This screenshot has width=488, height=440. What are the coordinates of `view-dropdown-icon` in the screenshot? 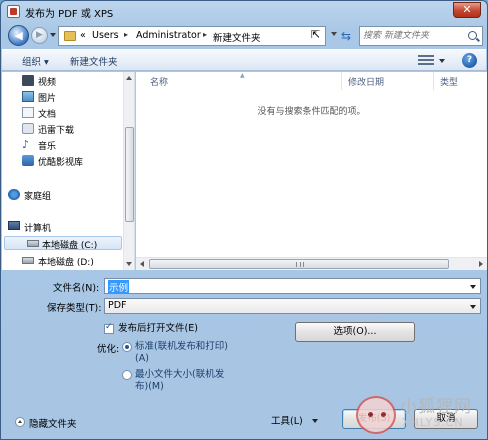 It's located at (442, 61).